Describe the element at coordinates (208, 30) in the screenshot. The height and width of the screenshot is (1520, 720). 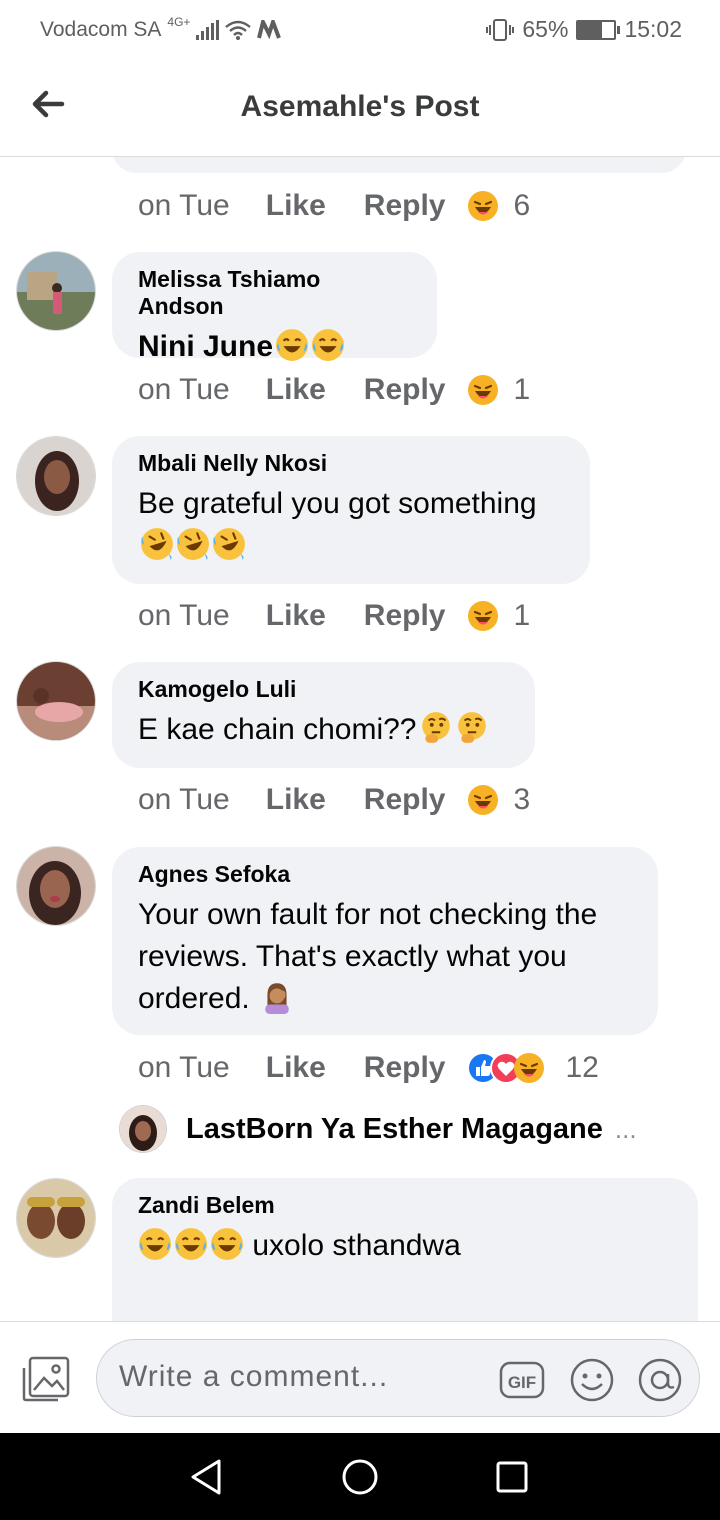
I see `signal-icon` at that location.